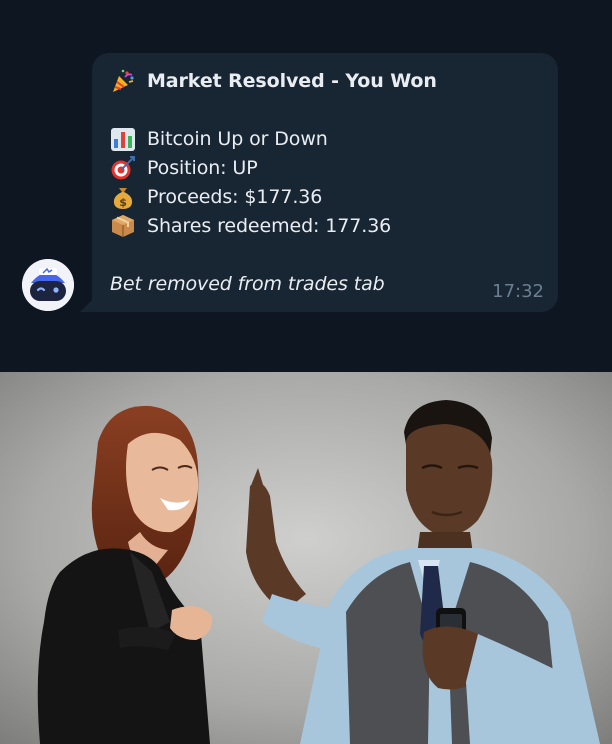 The image size is (612, 744). What do you see at coordinates (247, 284) in the screenshot?
I see `message-note: Bet removed from trades tab` at bounding box center [247, 284].